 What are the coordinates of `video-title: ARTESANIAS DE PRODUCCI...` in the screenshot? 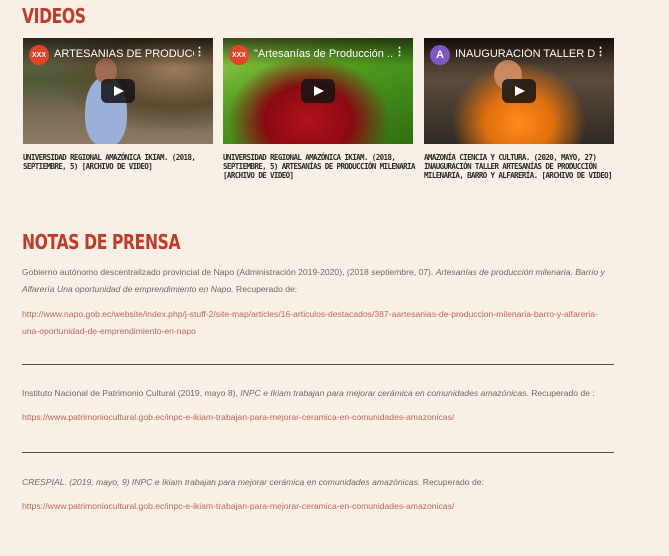 It's located at (124, 54).